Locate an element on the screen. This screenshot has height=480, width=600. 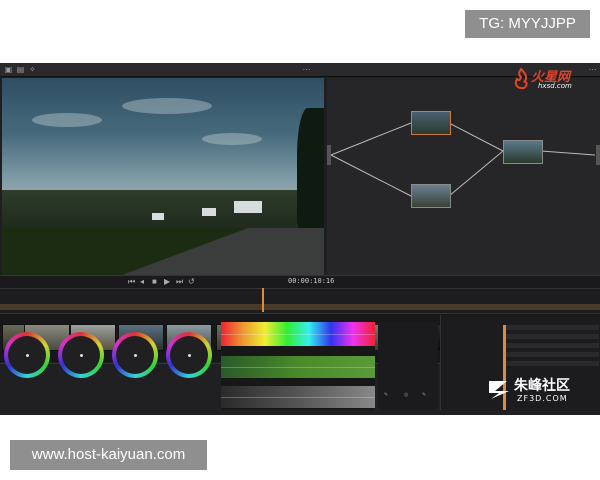
huoxing-logo: 火星网 hxsd.com is located at coordinates (551, 79).